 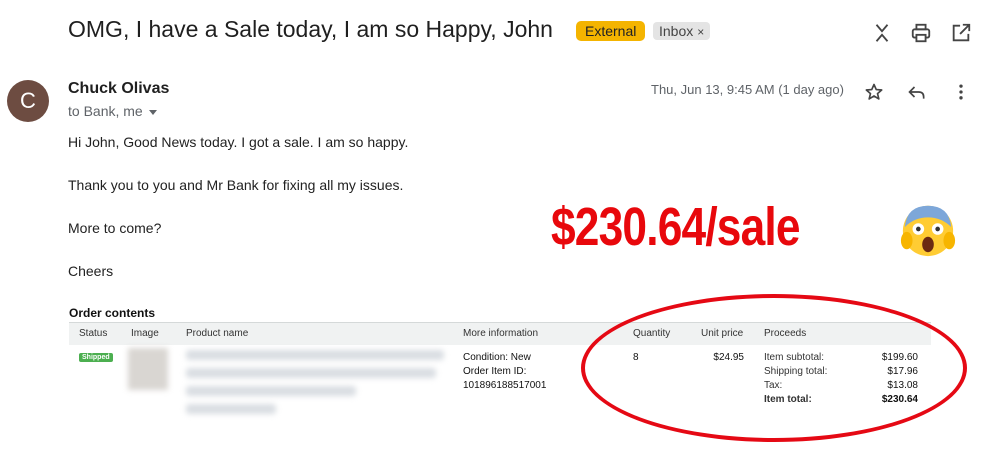 What do you see at coordinates (145, 333) in the screenshot?
I see `header-image: Image` at bounding box center [145, 333].